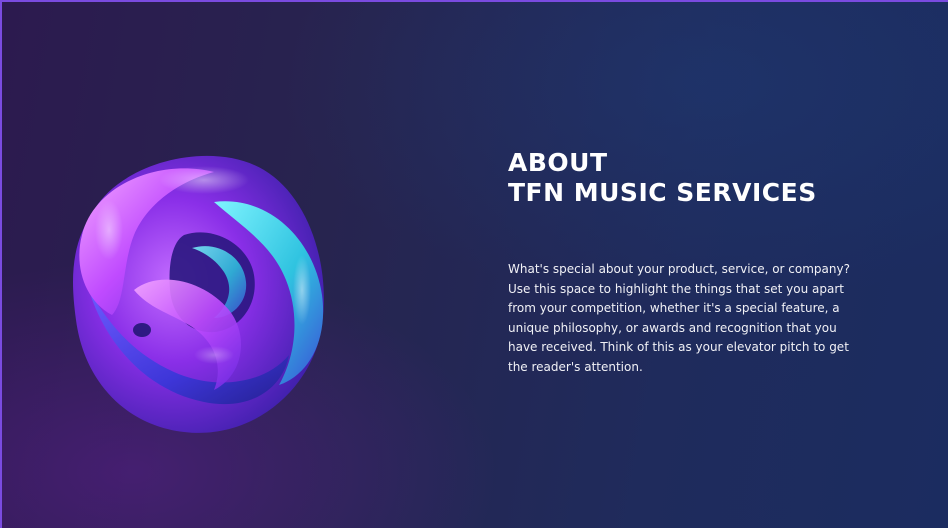 The image size is (948, 528). I want to click on page-title-line-1: ABOUT, so click(558, 162).